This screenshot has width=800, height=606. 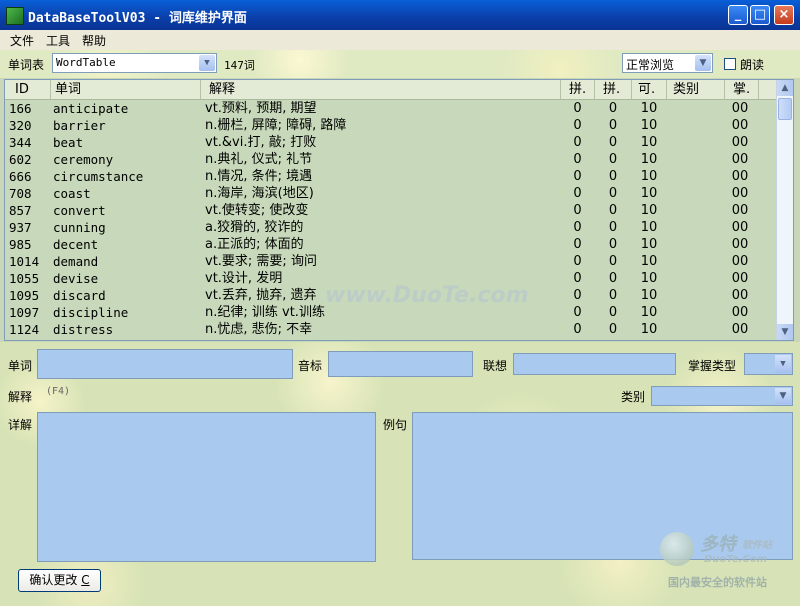 I want to click on table-row: 857 convert vt.使转变; 使改变 0 0 10 00, so click(x=391, y=210).